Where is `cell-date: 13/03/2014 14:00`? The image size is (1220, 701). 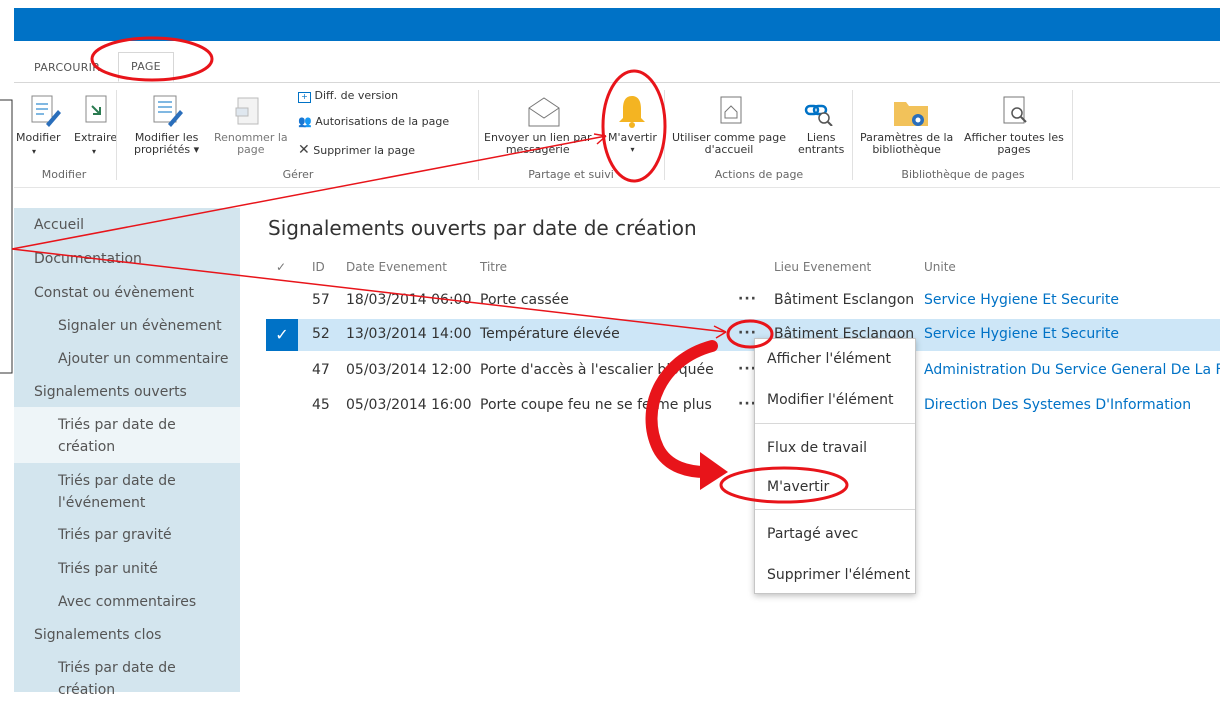 cell-date: 13/03/2014 14:00 is located at coordinates (409, 334).